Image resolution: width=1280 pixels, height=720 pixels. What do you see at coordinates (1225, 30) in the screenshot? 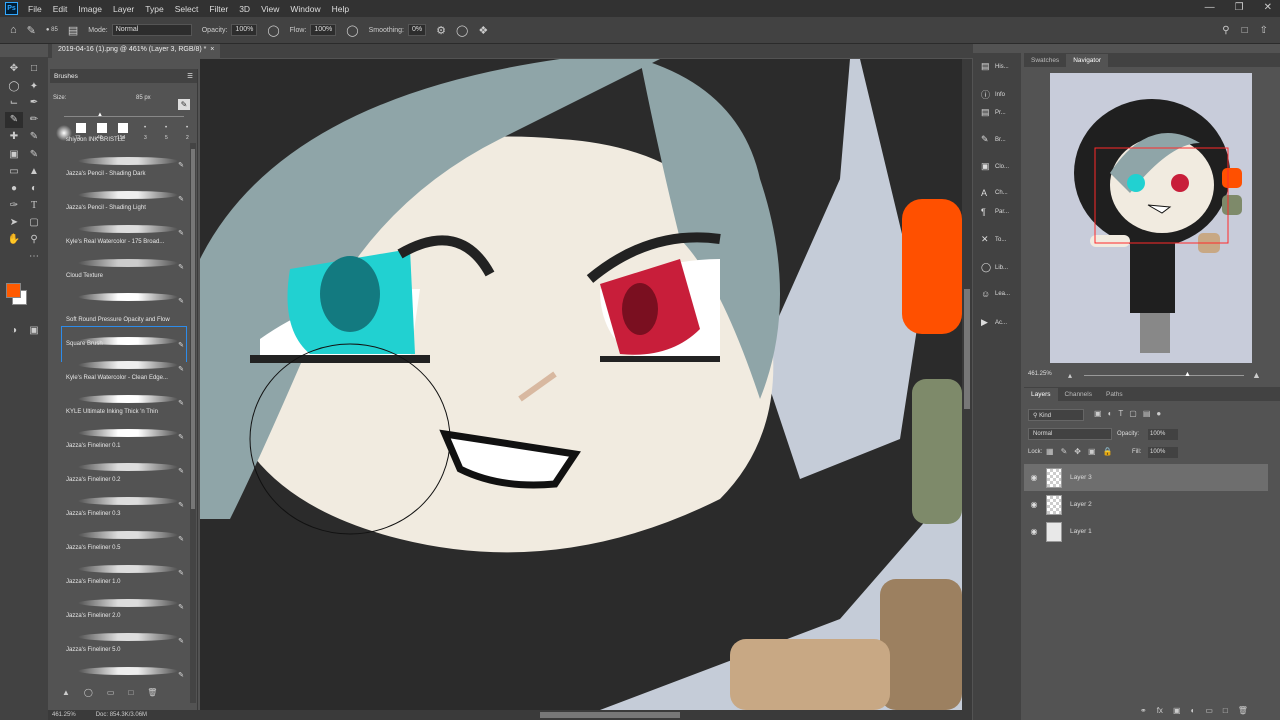
I see `search-icon: ⚲` at bounding box center [1225, 30].